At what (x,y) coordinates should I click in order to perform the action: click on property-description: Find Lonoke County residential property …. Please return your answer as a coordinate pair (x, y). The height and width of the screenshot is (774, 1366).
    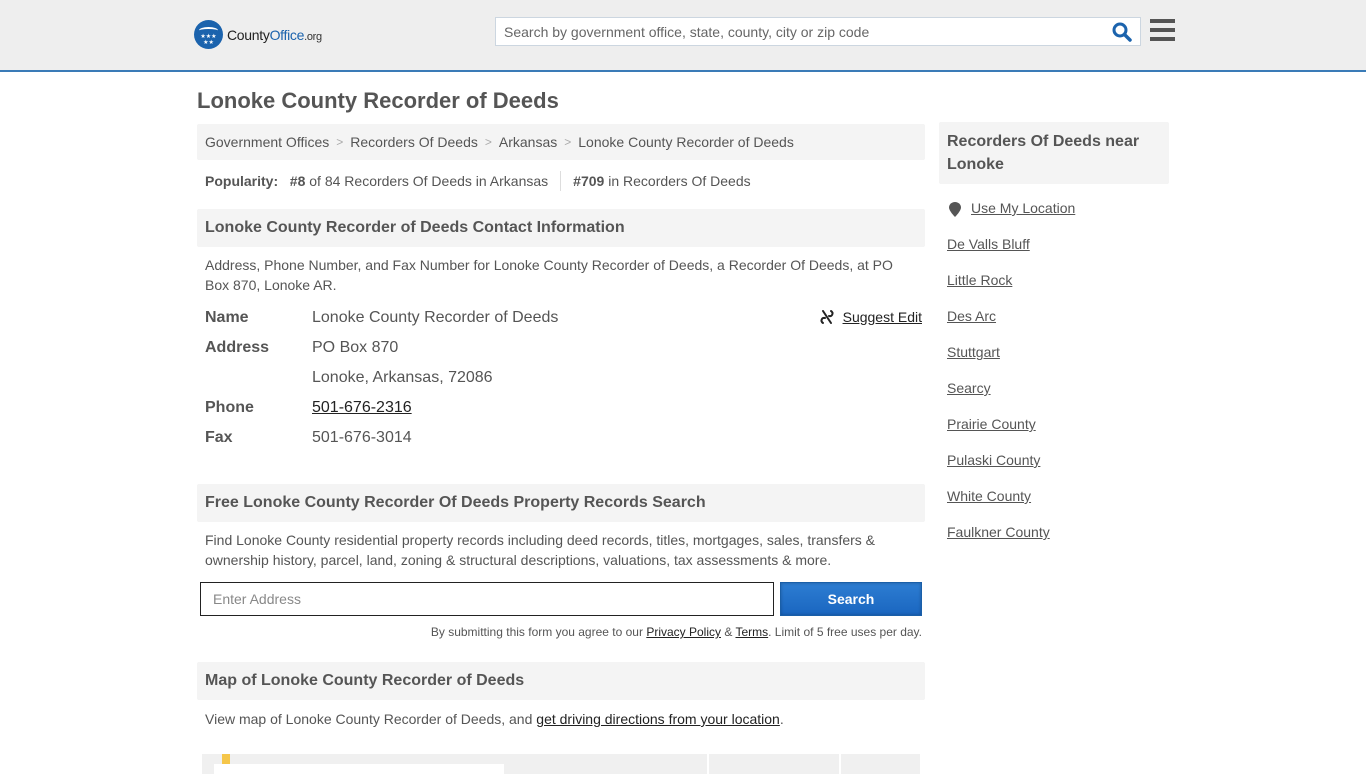
    Looking at the image, I should click on (540, 550).